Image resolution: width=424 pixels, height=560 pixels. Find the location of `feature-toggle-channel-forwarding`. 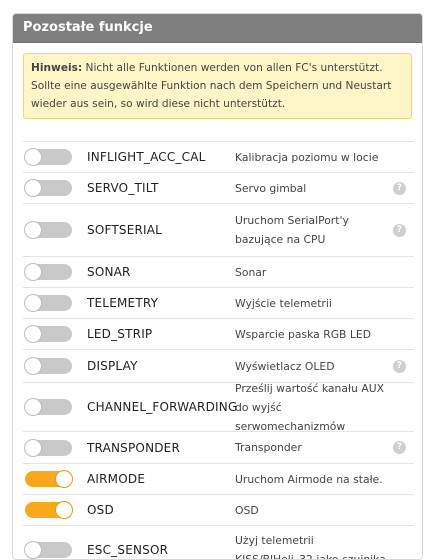

feature-toggle-channel-forwarding is located at coordinates (48, 407).